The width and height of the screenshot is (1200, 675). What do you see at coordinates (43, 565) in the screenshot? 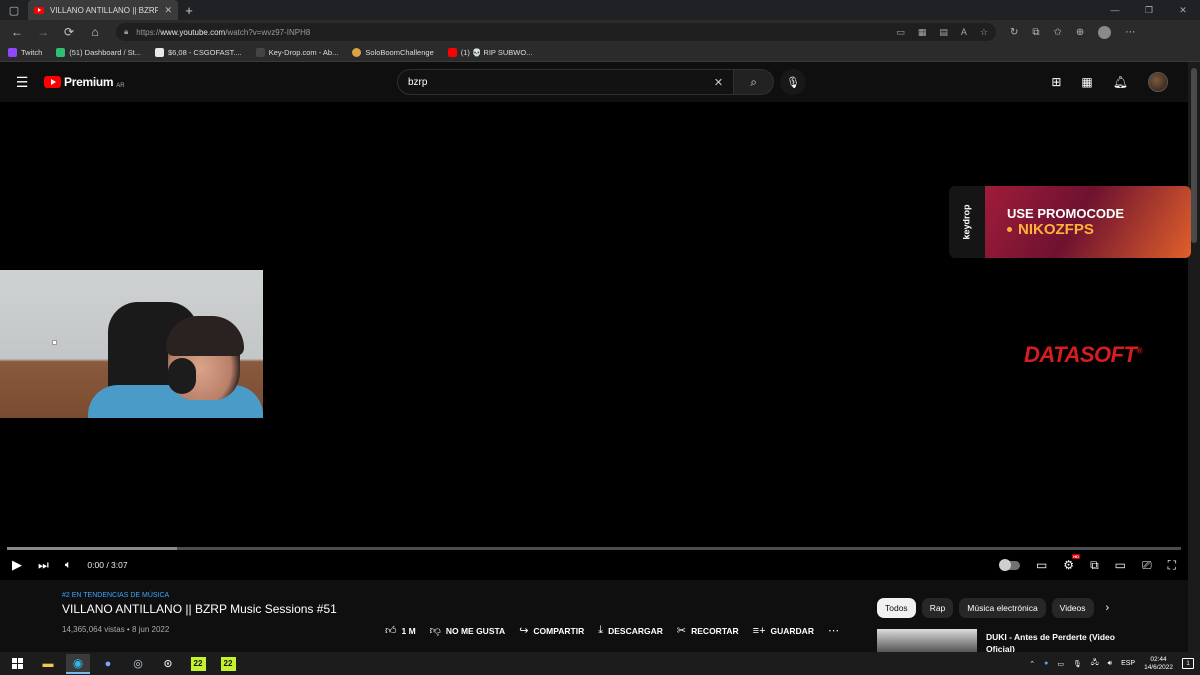
I see `next-video-icon: ⏭︎` at bounding box center [43, 565].